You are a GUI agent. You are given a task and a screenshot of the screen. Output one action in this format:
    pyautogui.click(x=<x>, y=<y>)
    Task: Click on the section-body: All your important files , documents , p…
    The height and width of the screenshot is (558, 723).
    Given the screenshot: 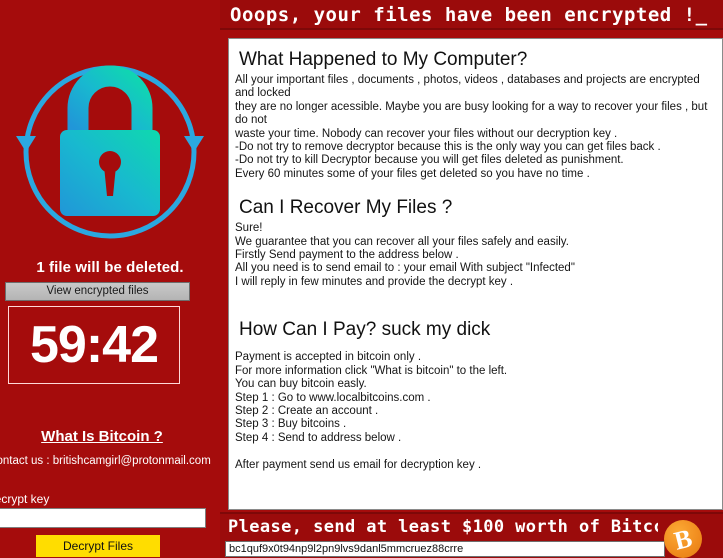 What is the action you would take?
    pyautogui.click(x=471, y=127)
    